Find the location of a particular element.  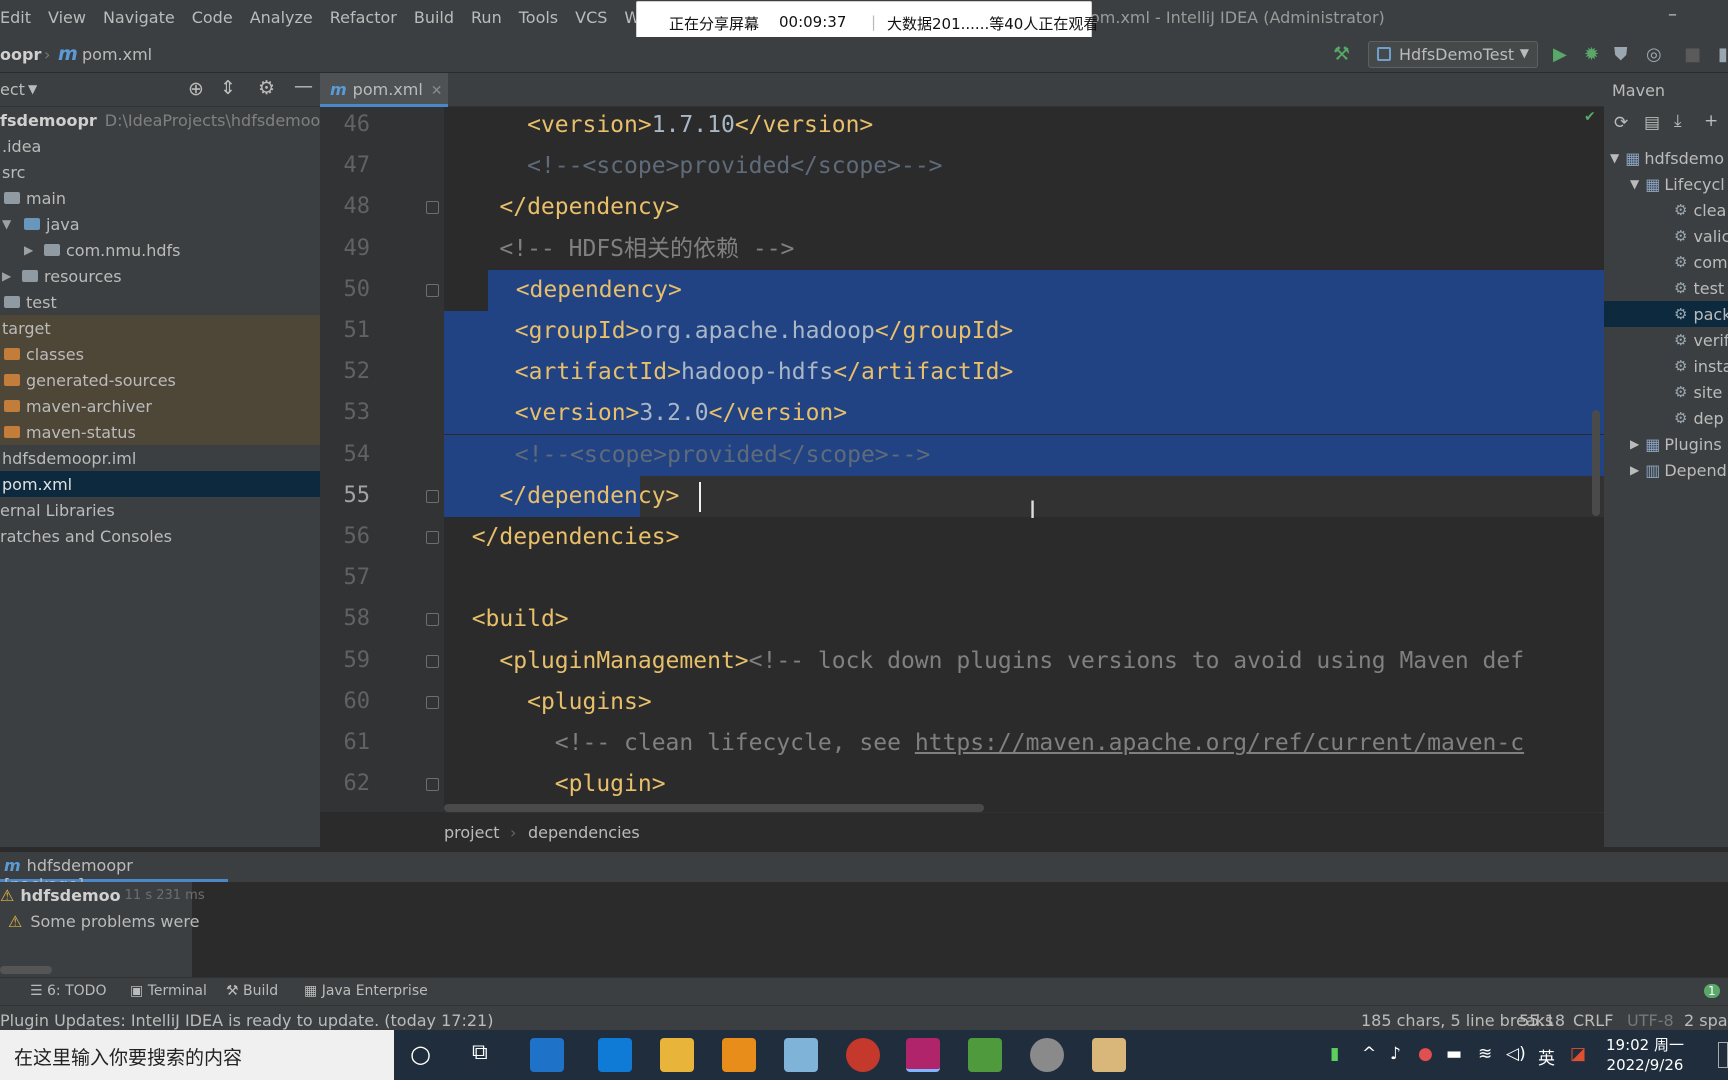

tab-run-package: mhdfsdemoopr [package]✕ is located at coordinates (114, 873).